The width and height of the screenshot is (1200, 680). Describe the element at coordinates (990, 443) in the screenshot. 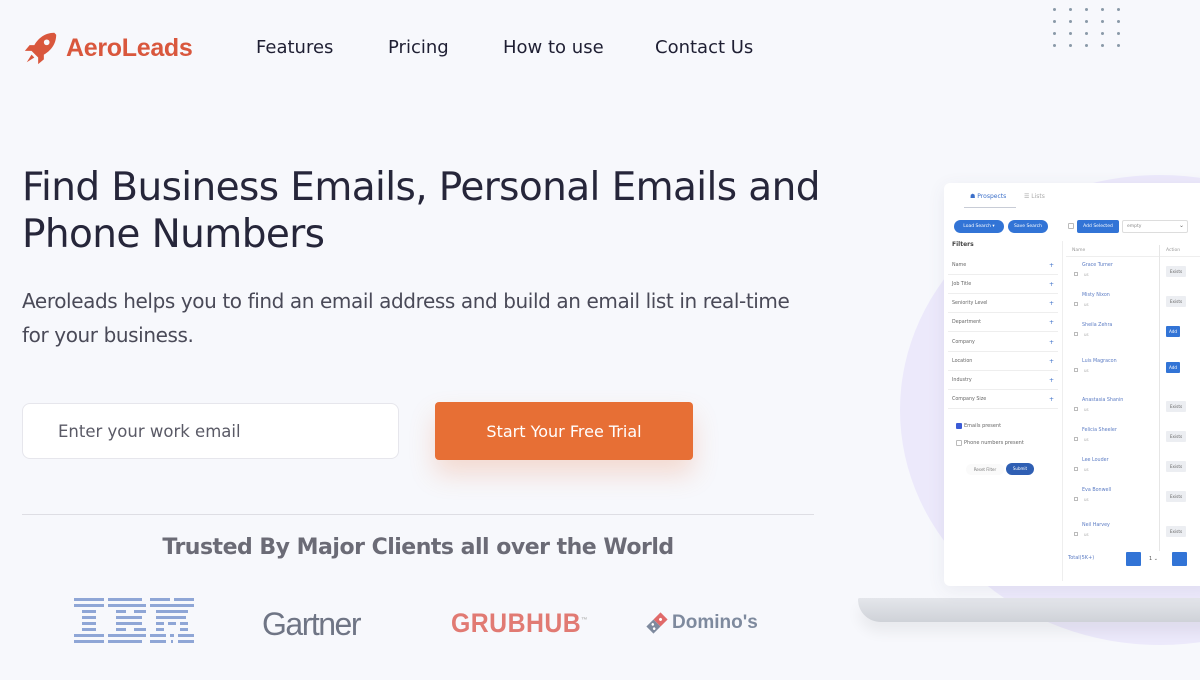

I see `phone-numbers-present-checkbox: Phone numbers present` at that location.